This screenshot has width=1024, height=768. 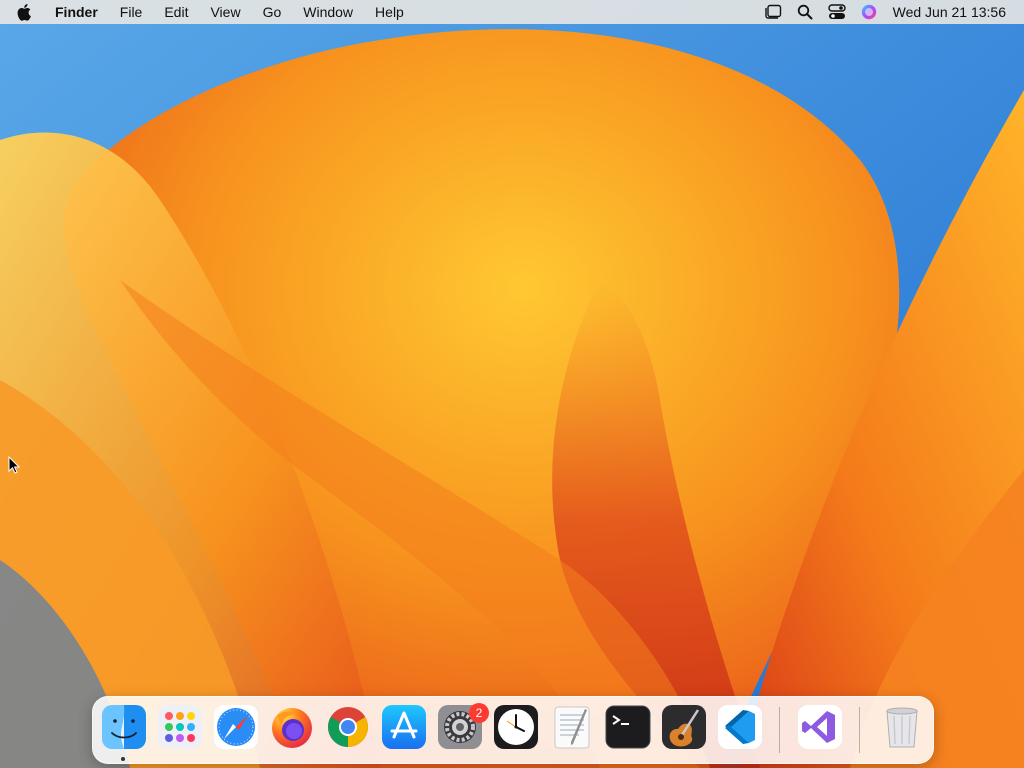 What do you see at coordinates (236, 727) in the screenshot?
I see `safari-icon` at bounding box center [236, 727].